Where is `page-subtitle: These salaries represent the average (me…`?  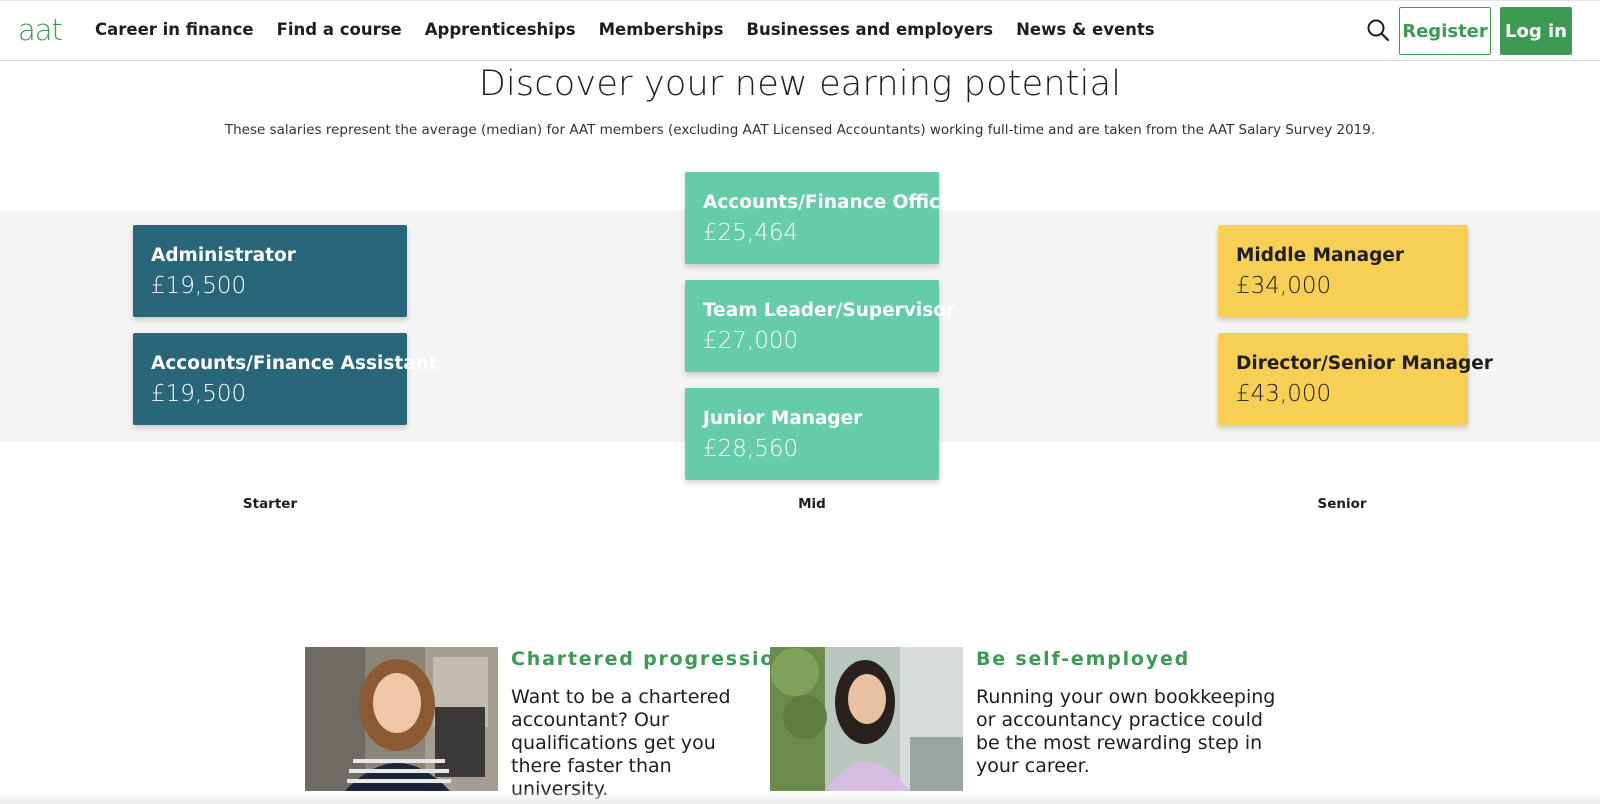 page-subtitle: These salaries represent the average (me… is located at coordinates (800, 130).